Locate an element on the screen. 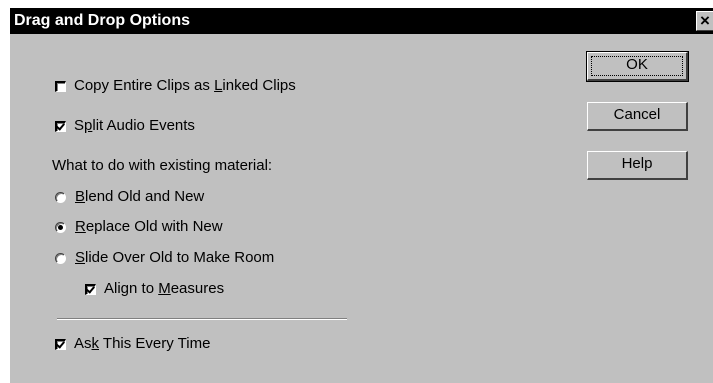  help-button: Help is located at coordinates (637, 165).